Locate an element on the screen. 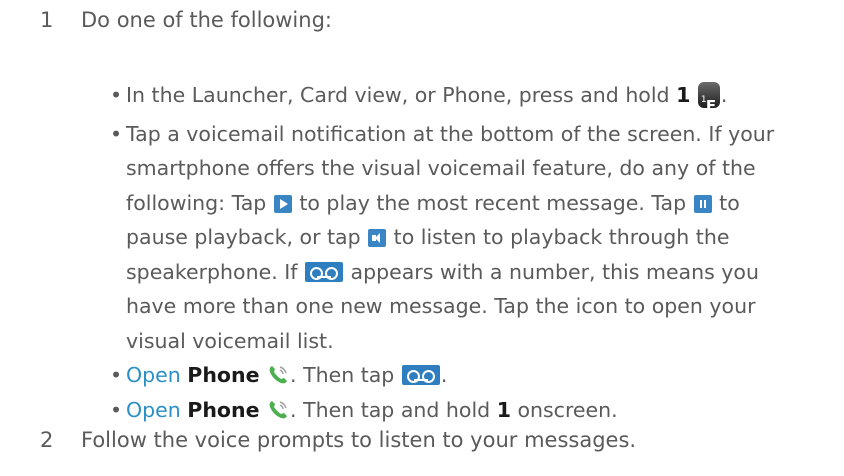  key-1-e-icon: 1E is located at coordinates (708, 98).